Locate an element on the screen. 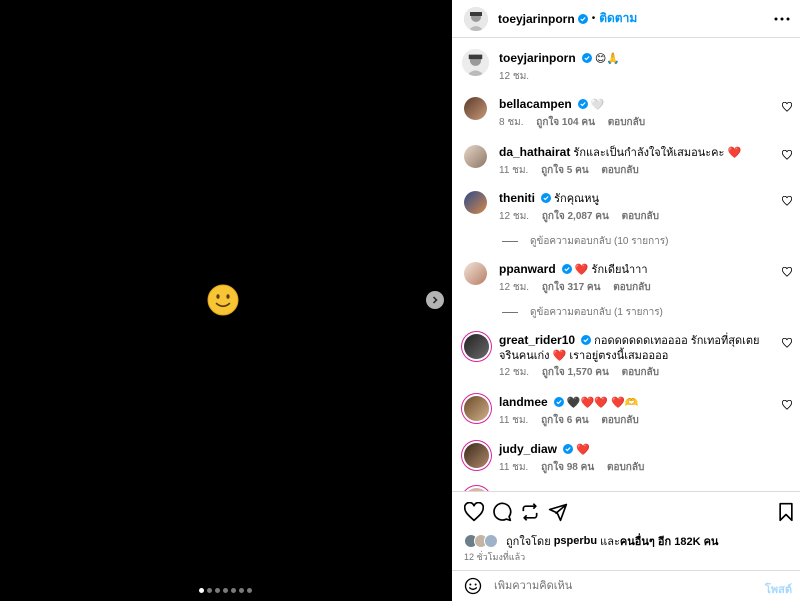 This screenshot has height=601, width=800. chevron-right-icon is located at coordinates (435, 300).